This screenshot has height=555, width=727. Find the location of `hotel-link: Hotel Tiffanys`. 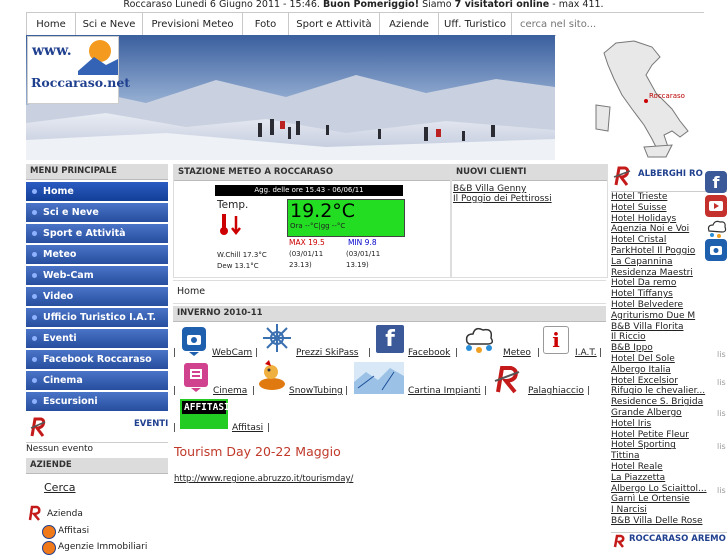

hotel-link: Hotel Tiffanys is located at coordinates (669, 294).